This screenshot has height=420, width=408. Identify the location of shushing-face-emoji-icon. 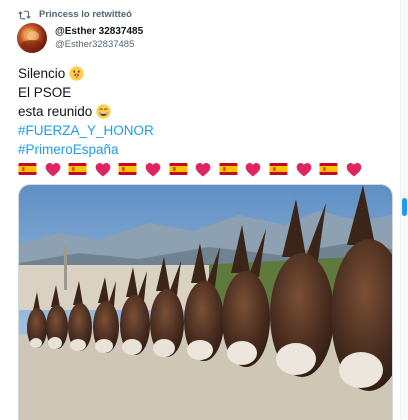
(76, 73).